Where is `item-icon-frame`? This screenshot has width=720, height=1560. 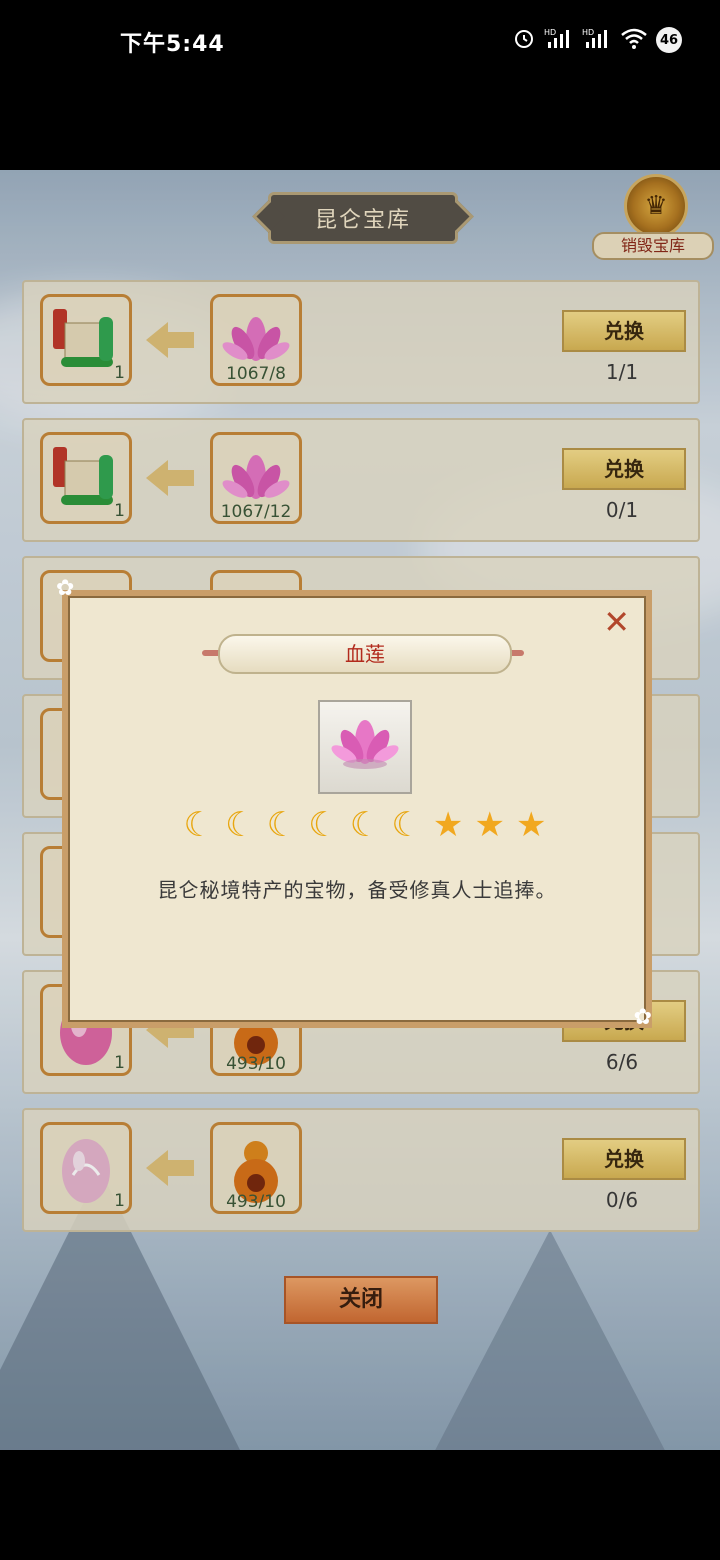
item-icon-frame is located at coordinates (365, 747).